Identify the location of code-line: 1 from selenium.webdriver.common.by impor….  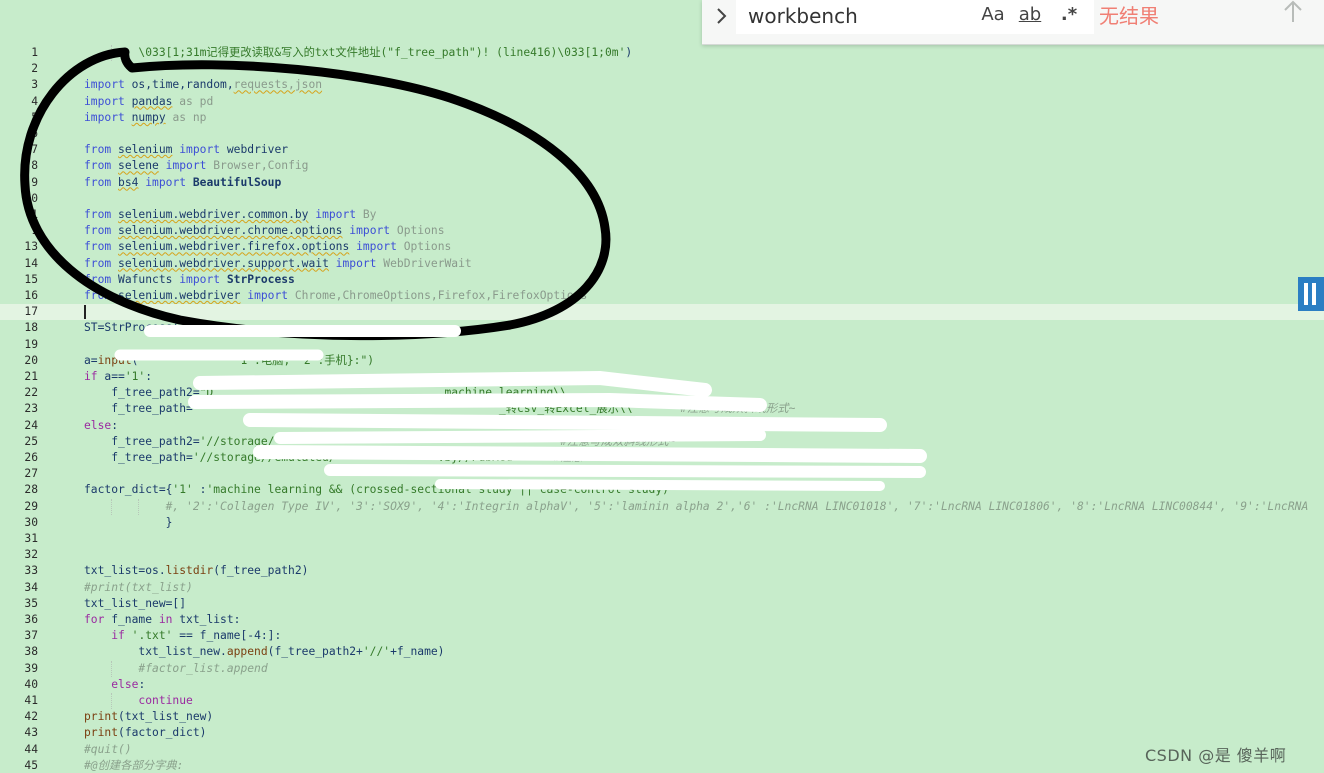
(662, 215).